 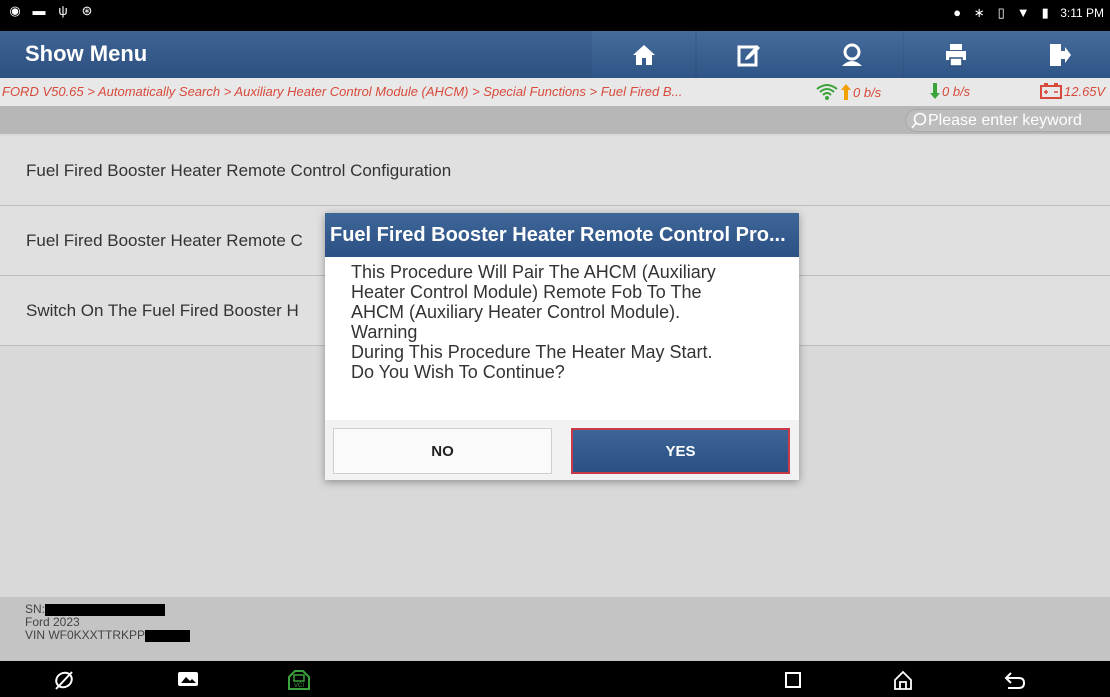 I want to click on list-item-label: Fuel Fired Booster Heater Remote C, so click(x=164, y=240).